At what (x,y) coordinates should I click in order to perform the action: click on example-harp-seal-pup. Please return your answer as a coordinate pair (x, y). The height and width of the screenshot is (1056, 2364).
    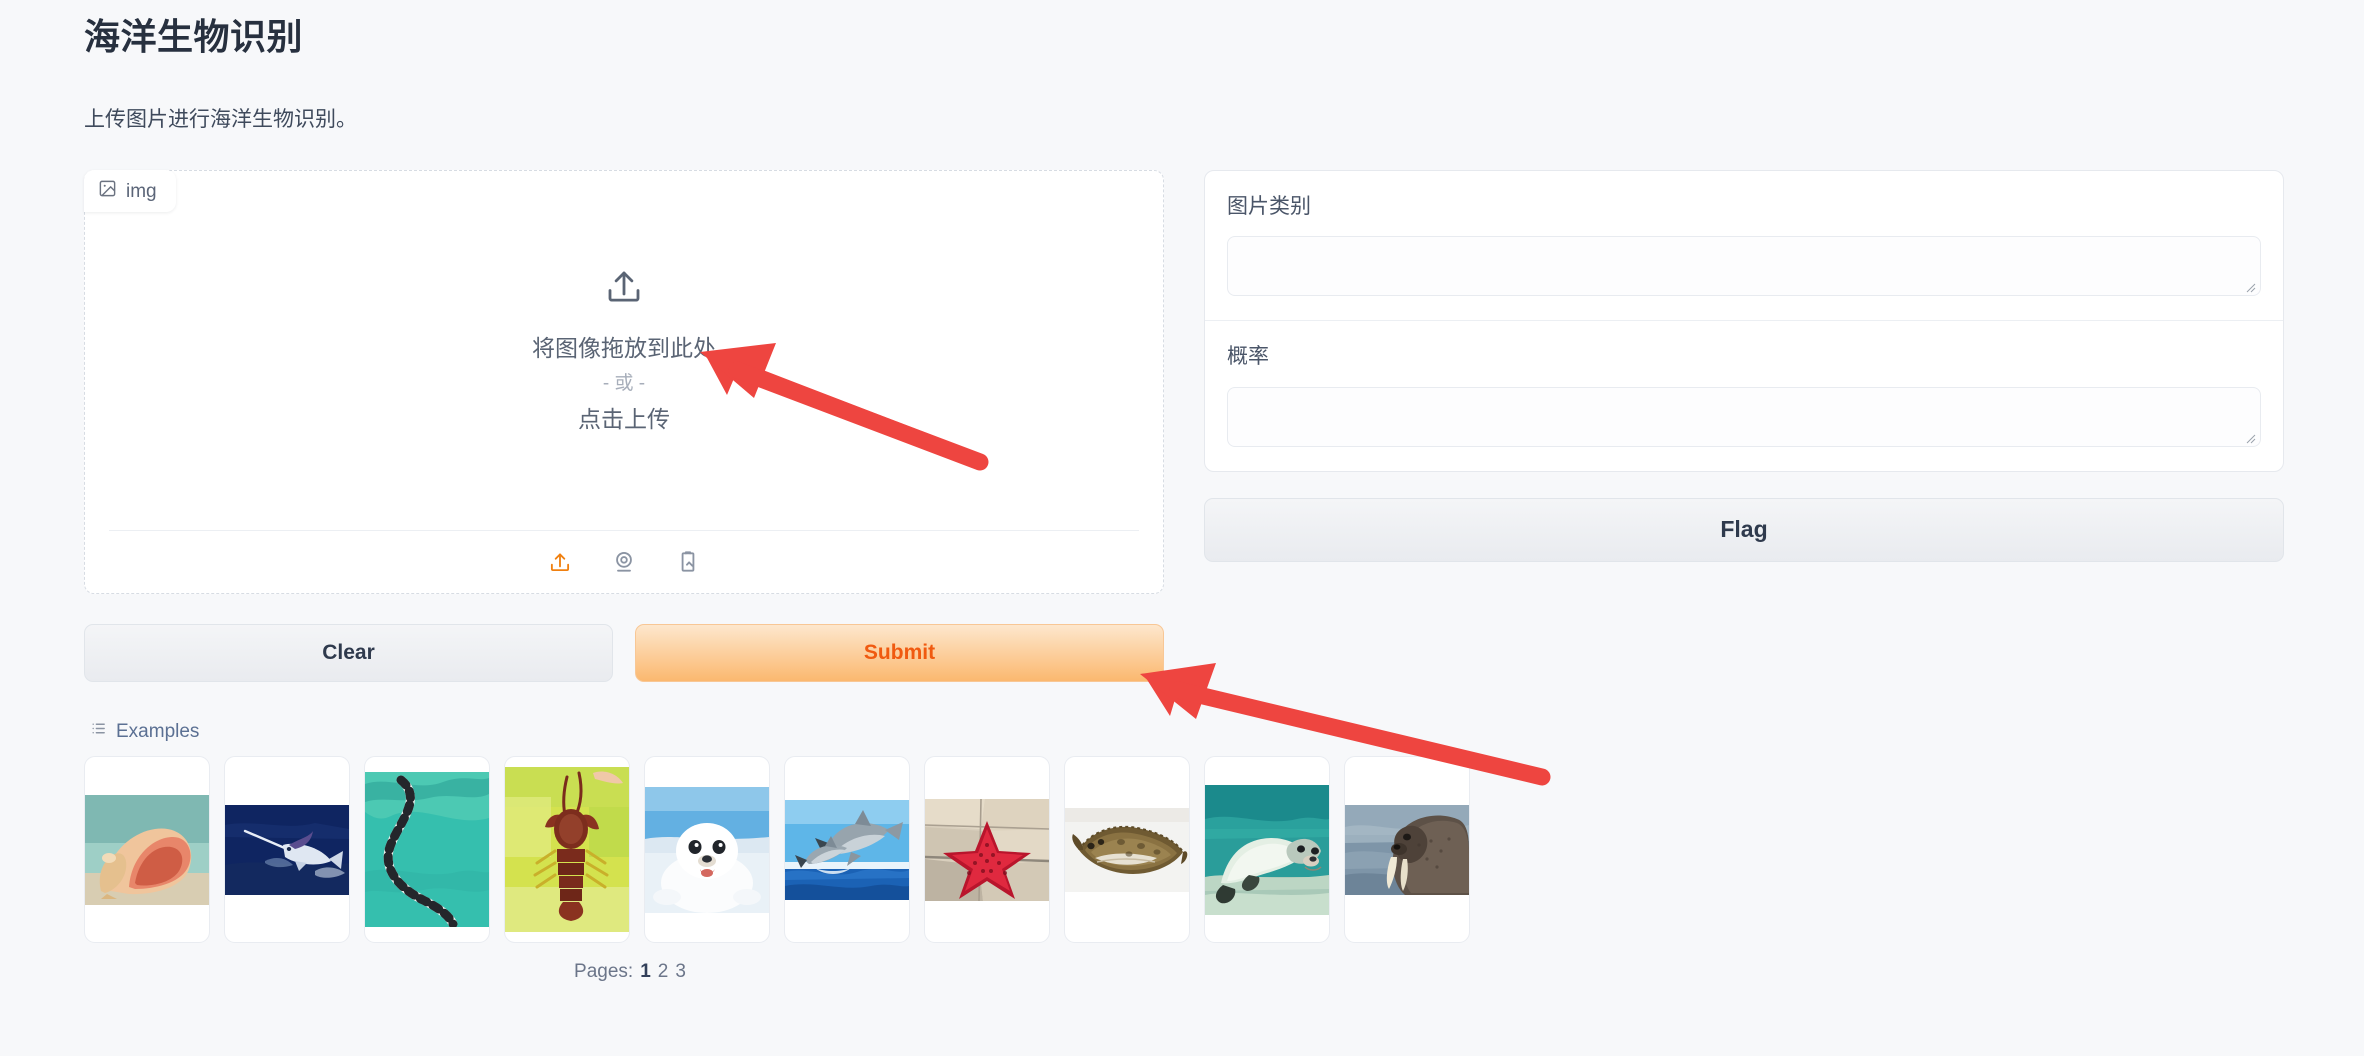
    Looking at the image, I should click on (707, 850).